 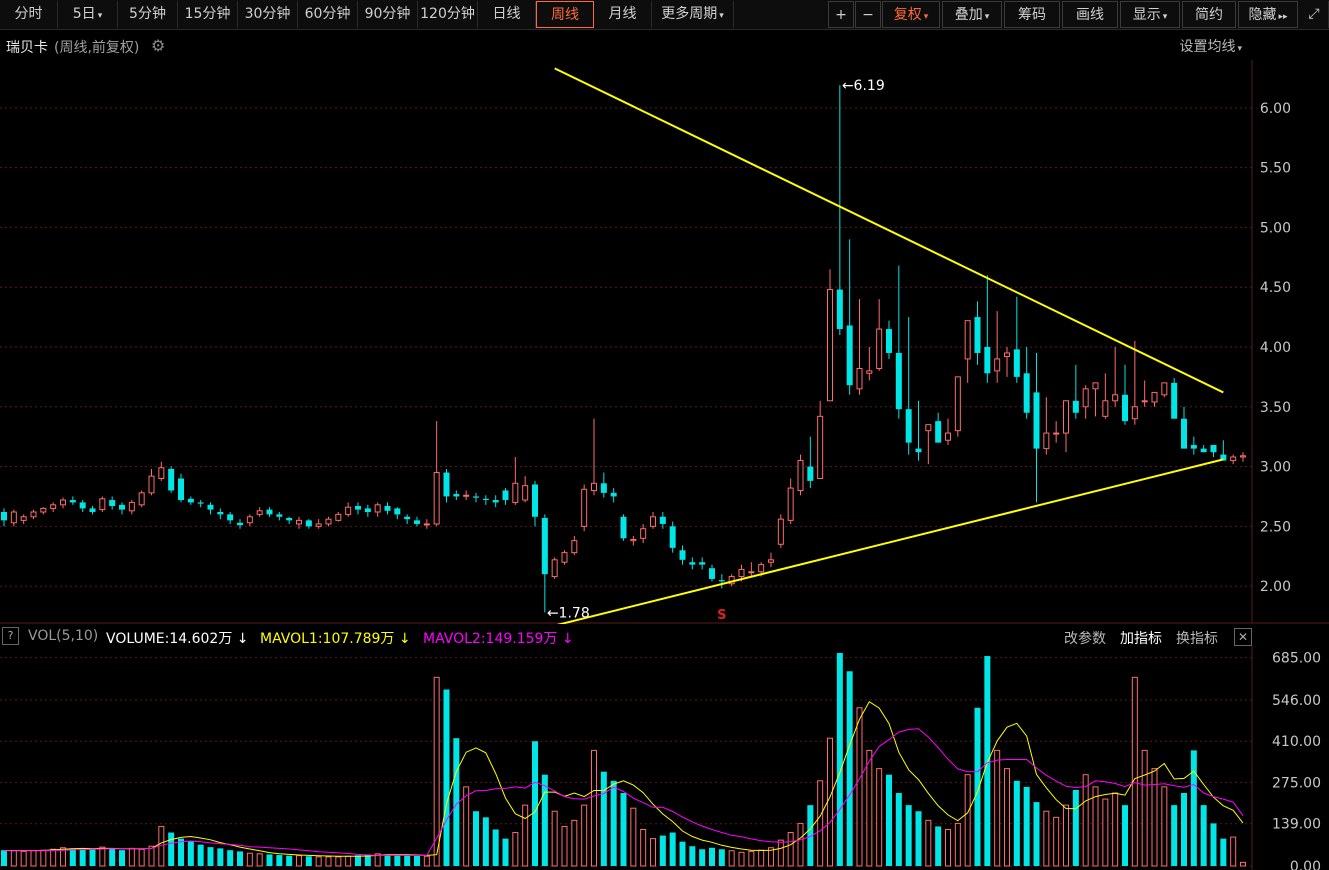 I want to click on volume-tick-label: 139.00, so click(x=1296, y=825).